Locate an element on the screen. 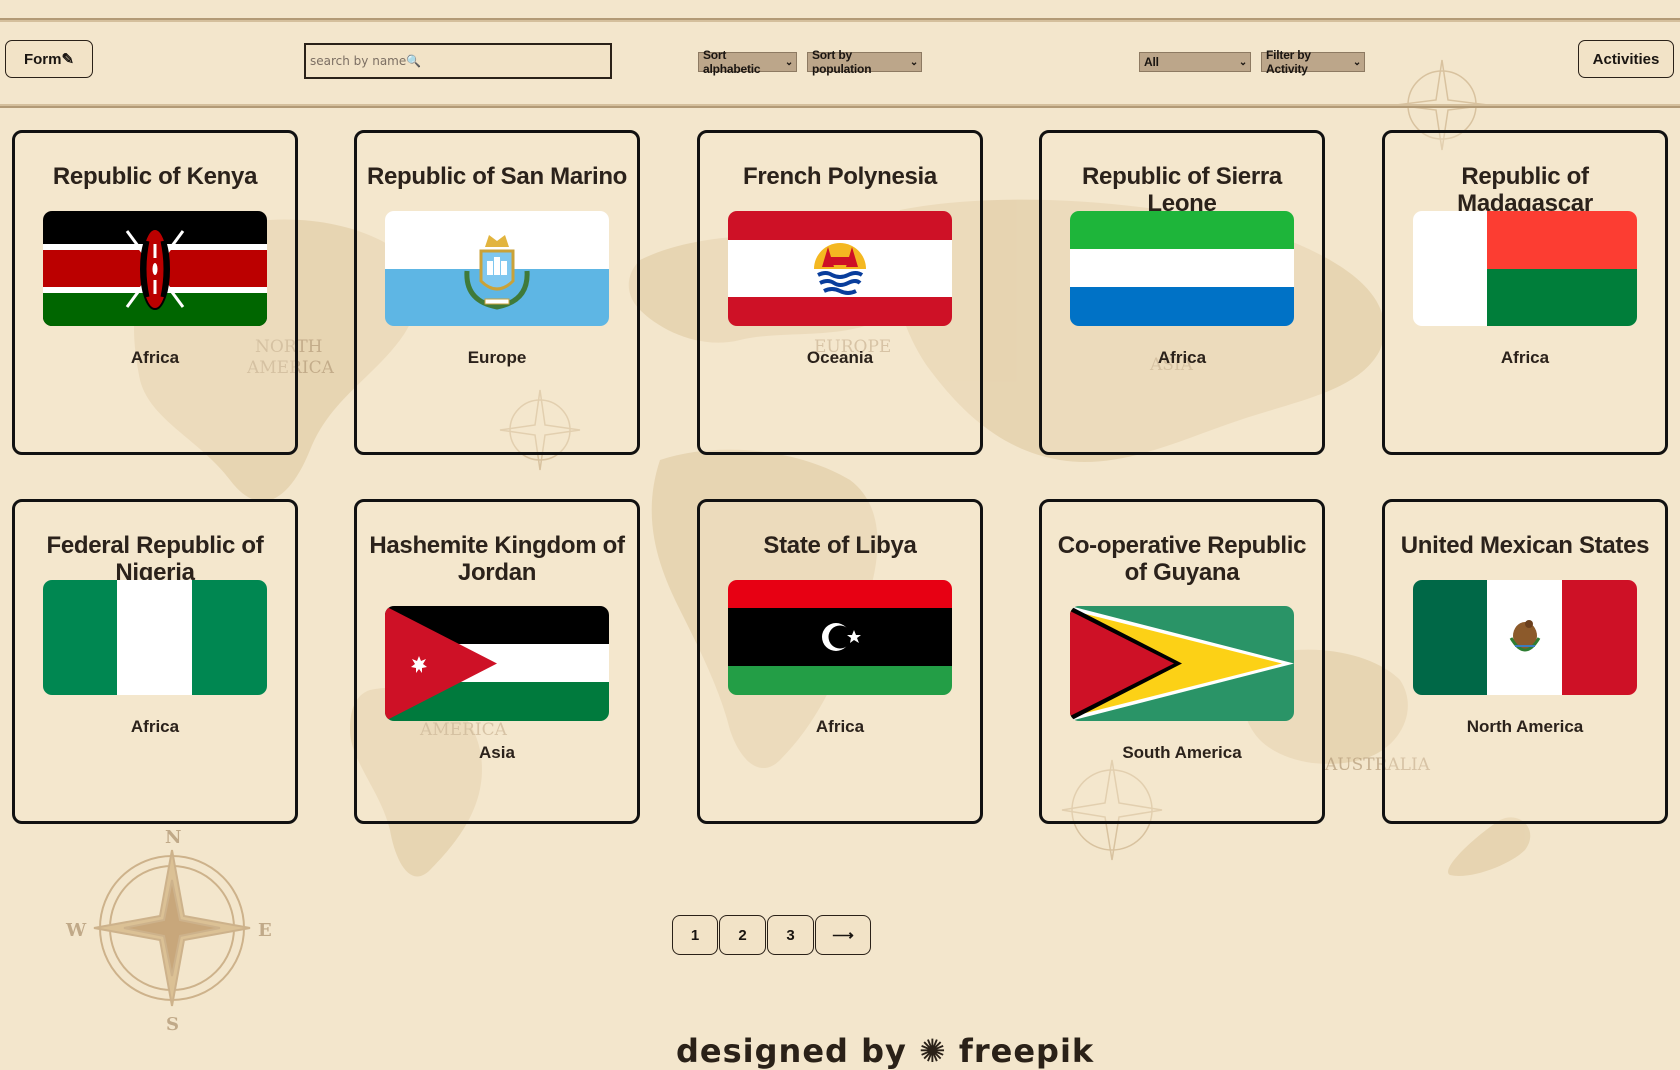 This screenshot has height=1070, width=1680. continent-filter-select: All ⌄ is located at coordinates (1195, 62).